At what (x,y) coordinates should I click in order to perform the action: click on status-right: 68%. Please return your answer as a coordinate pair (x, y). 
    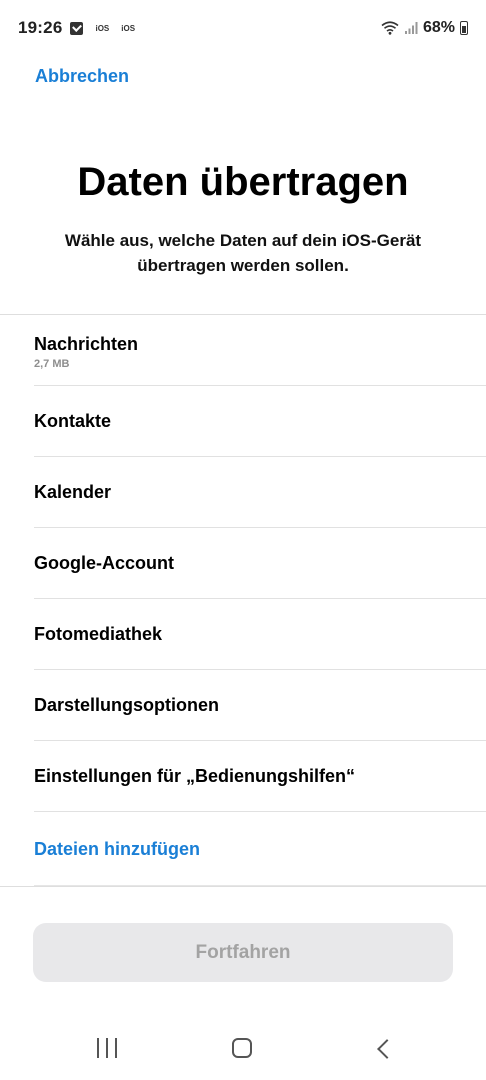
    Looking at the image, I should click on (424, 28).